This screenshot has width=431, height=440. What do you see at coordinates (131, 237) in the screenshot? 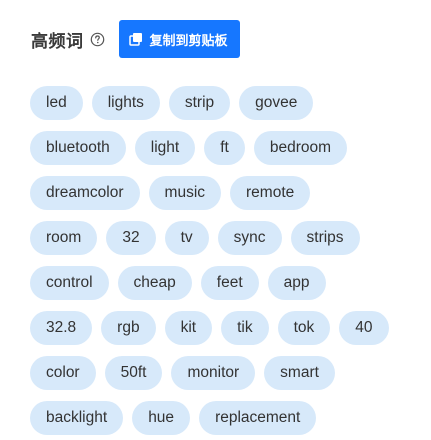
I see `keyword-tag: 32` at bounding box center [131, 237].